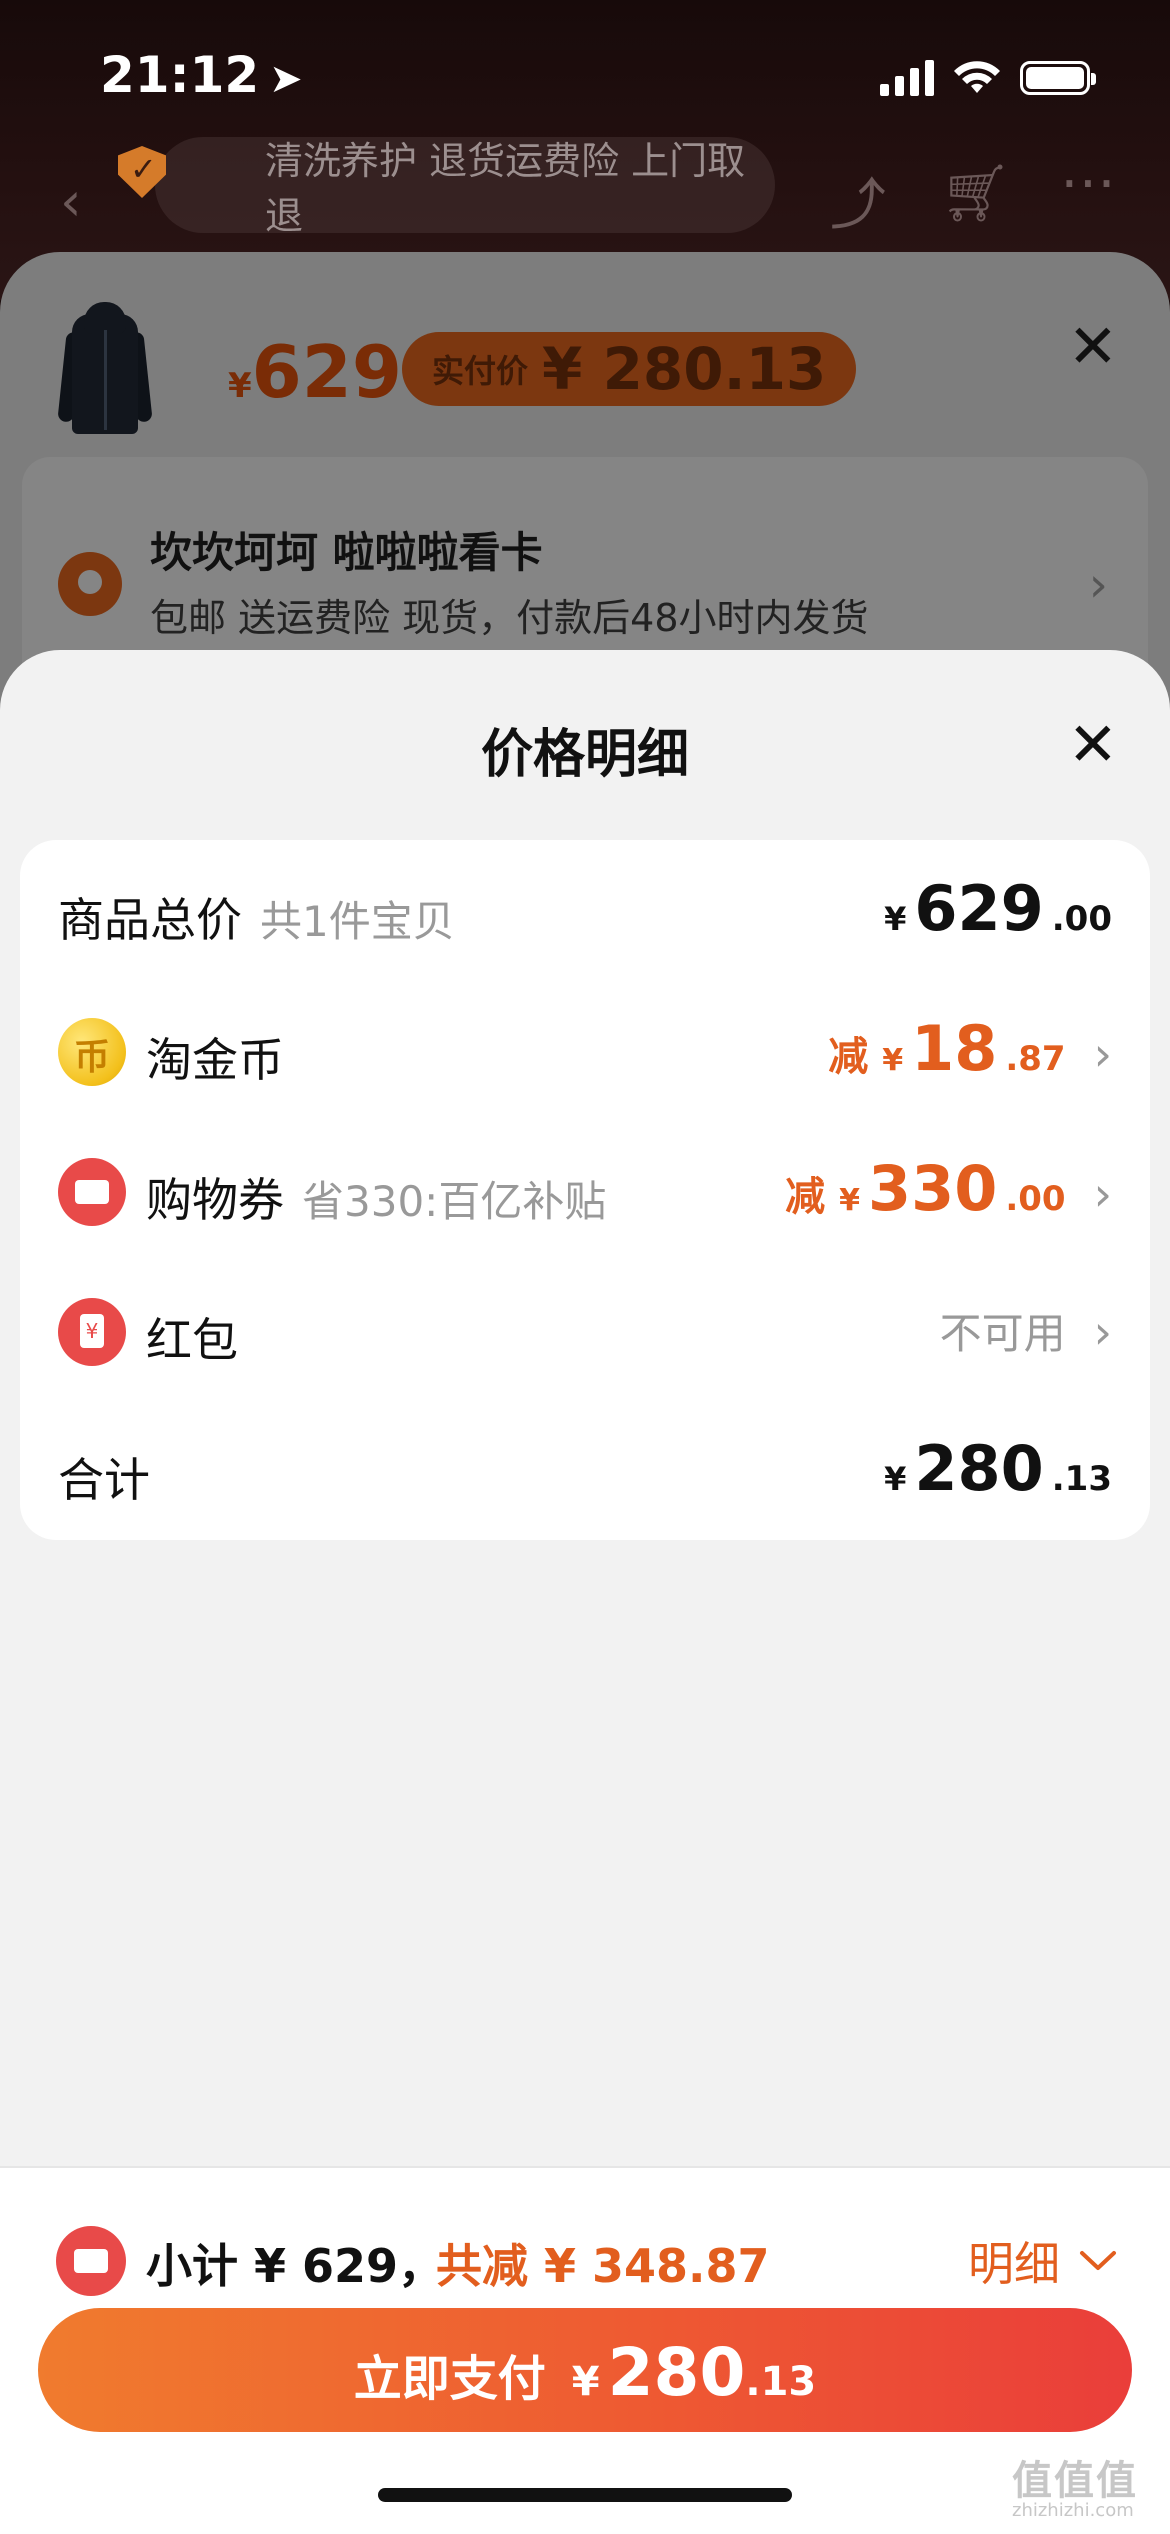 This screenshot has width=1170, height=2534. I want to click on red-packet-icon, so click(92, 1332).